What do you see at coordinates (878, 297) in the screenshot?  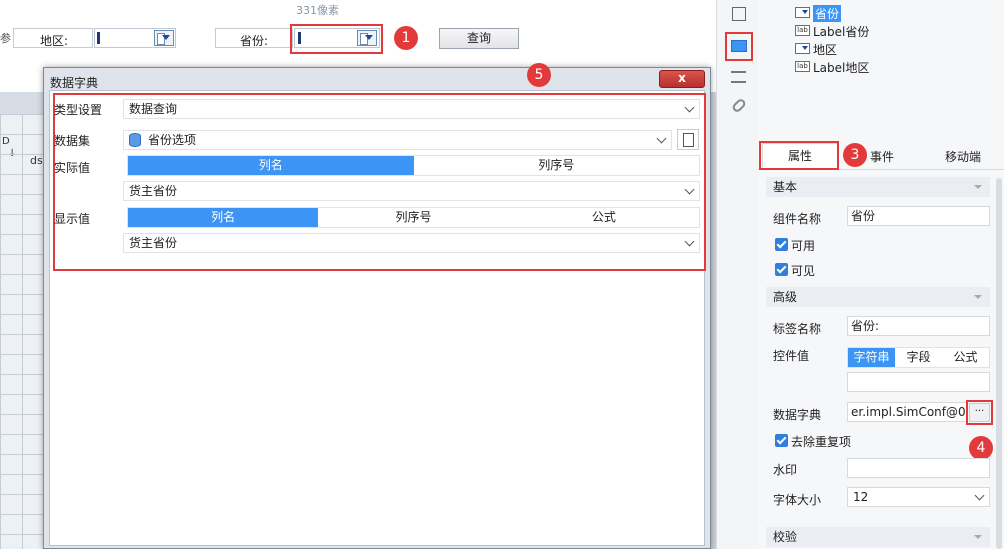 I see `section-advanced: 高级` at bounding box center [878, 297].